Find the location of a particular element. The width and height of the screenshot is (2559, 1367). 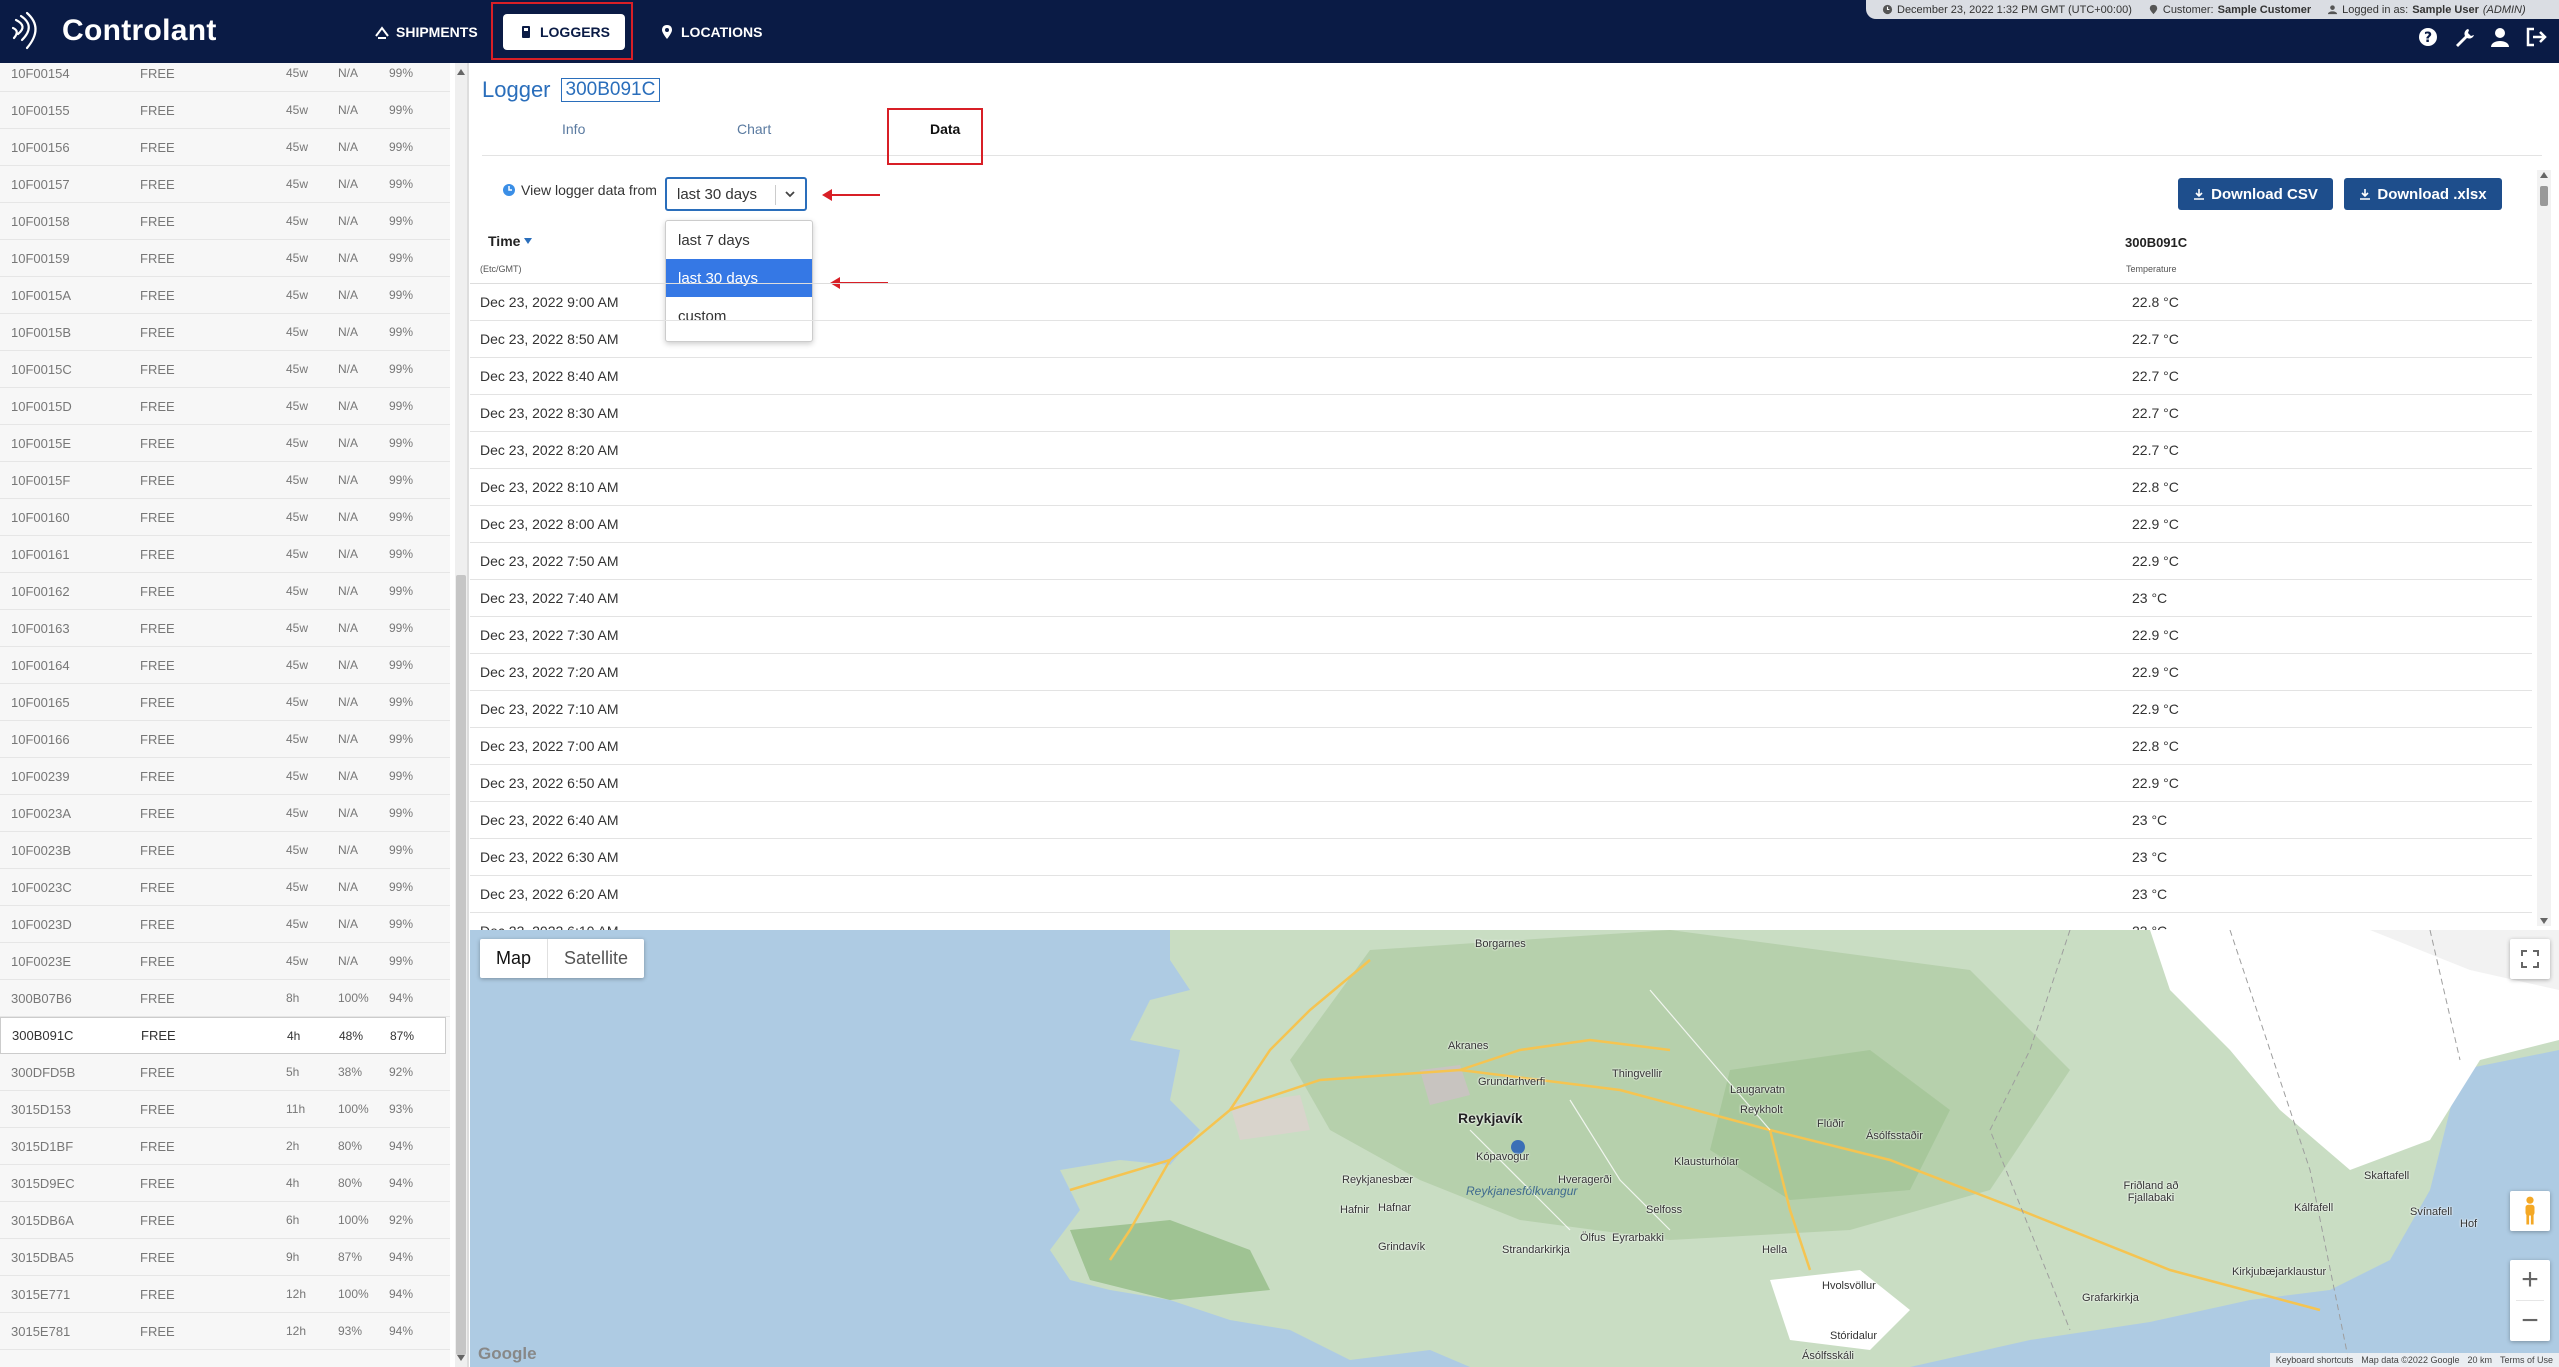

nav-loggers: LOGGERS is located at coordinates (564, 32).